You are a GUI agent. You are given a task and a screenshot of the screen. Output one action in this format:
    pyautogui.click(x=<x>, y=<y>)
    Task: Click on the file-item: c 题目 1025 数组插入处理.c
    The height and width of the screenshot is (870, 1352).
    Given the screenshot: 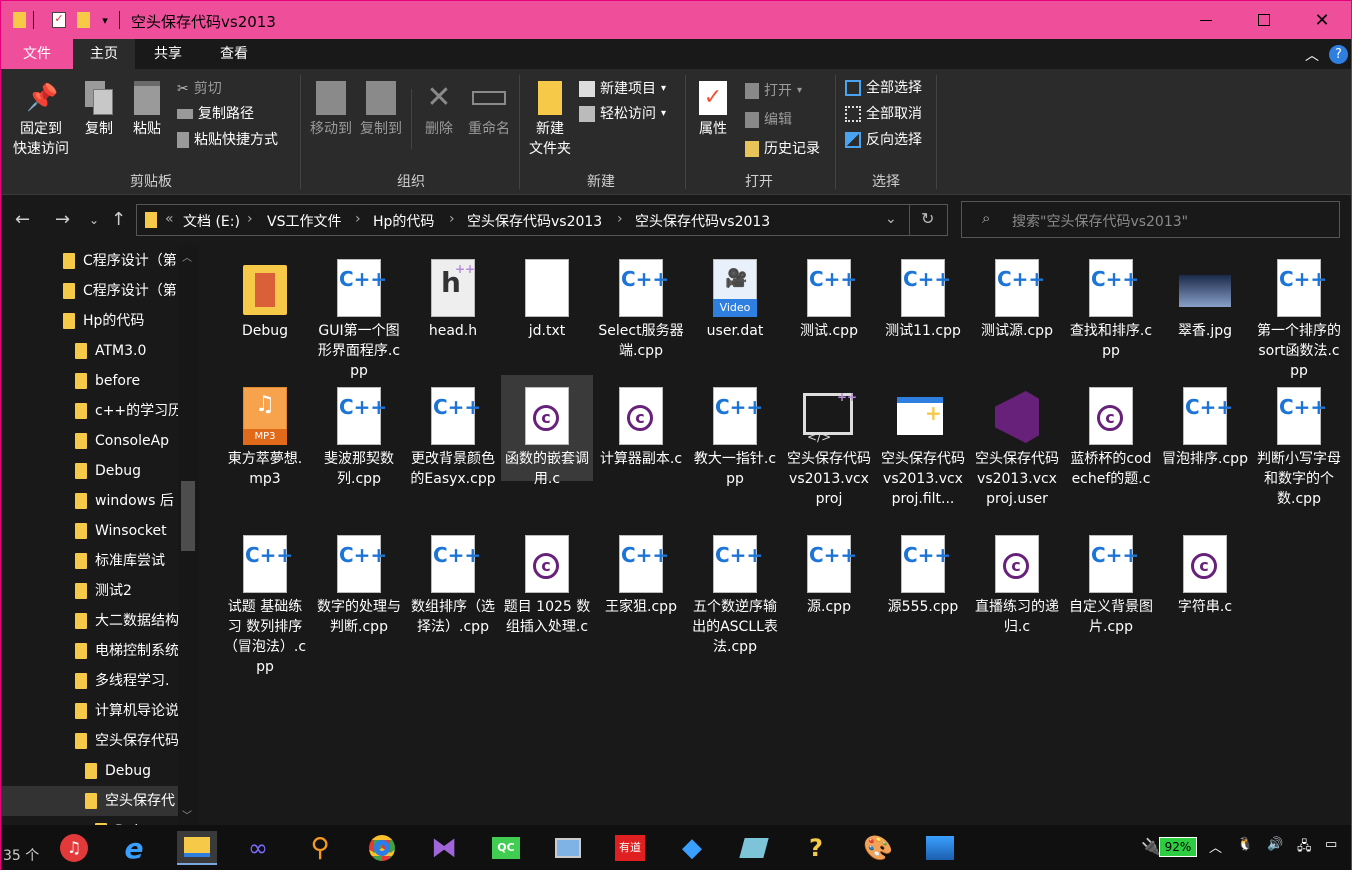 What is the action you would take?
    pyautogui.click(x=547, y=580)
    